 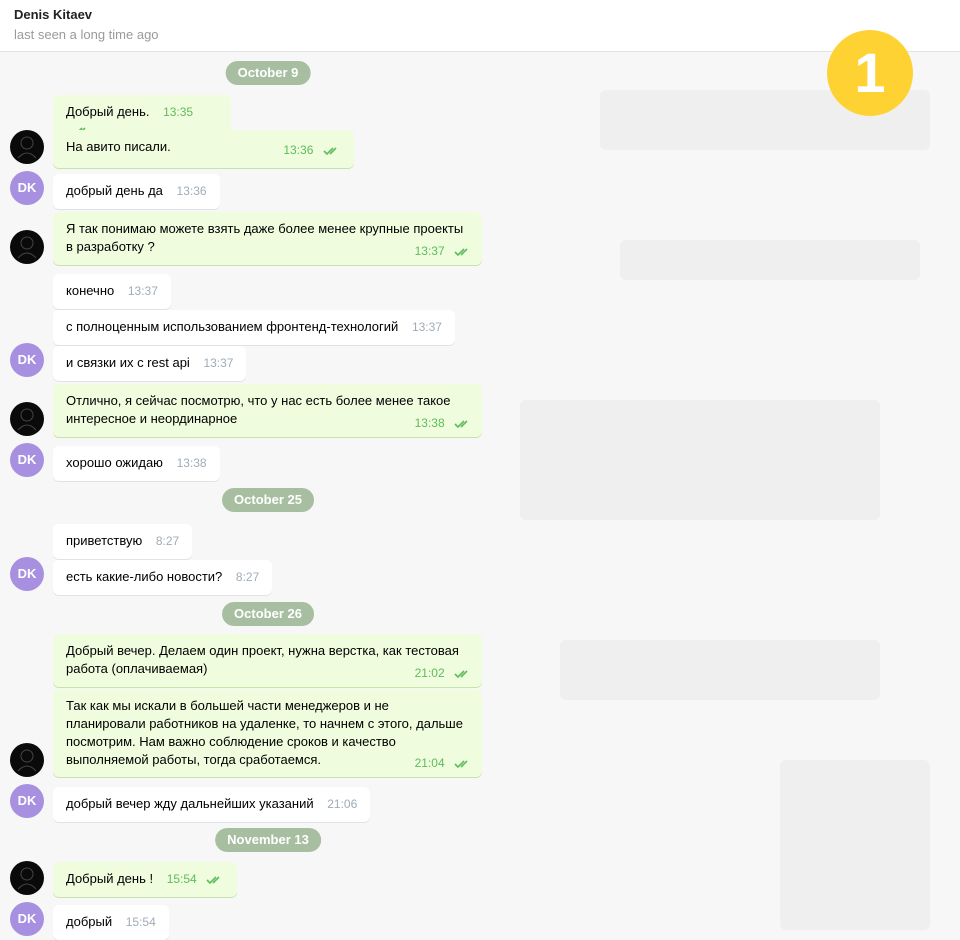 What do you see at coordinates (480, 26) in the screenshot?
I see `chat-header: Denis Kitaev last seen a long time ago` at bounding box center [480, 26].